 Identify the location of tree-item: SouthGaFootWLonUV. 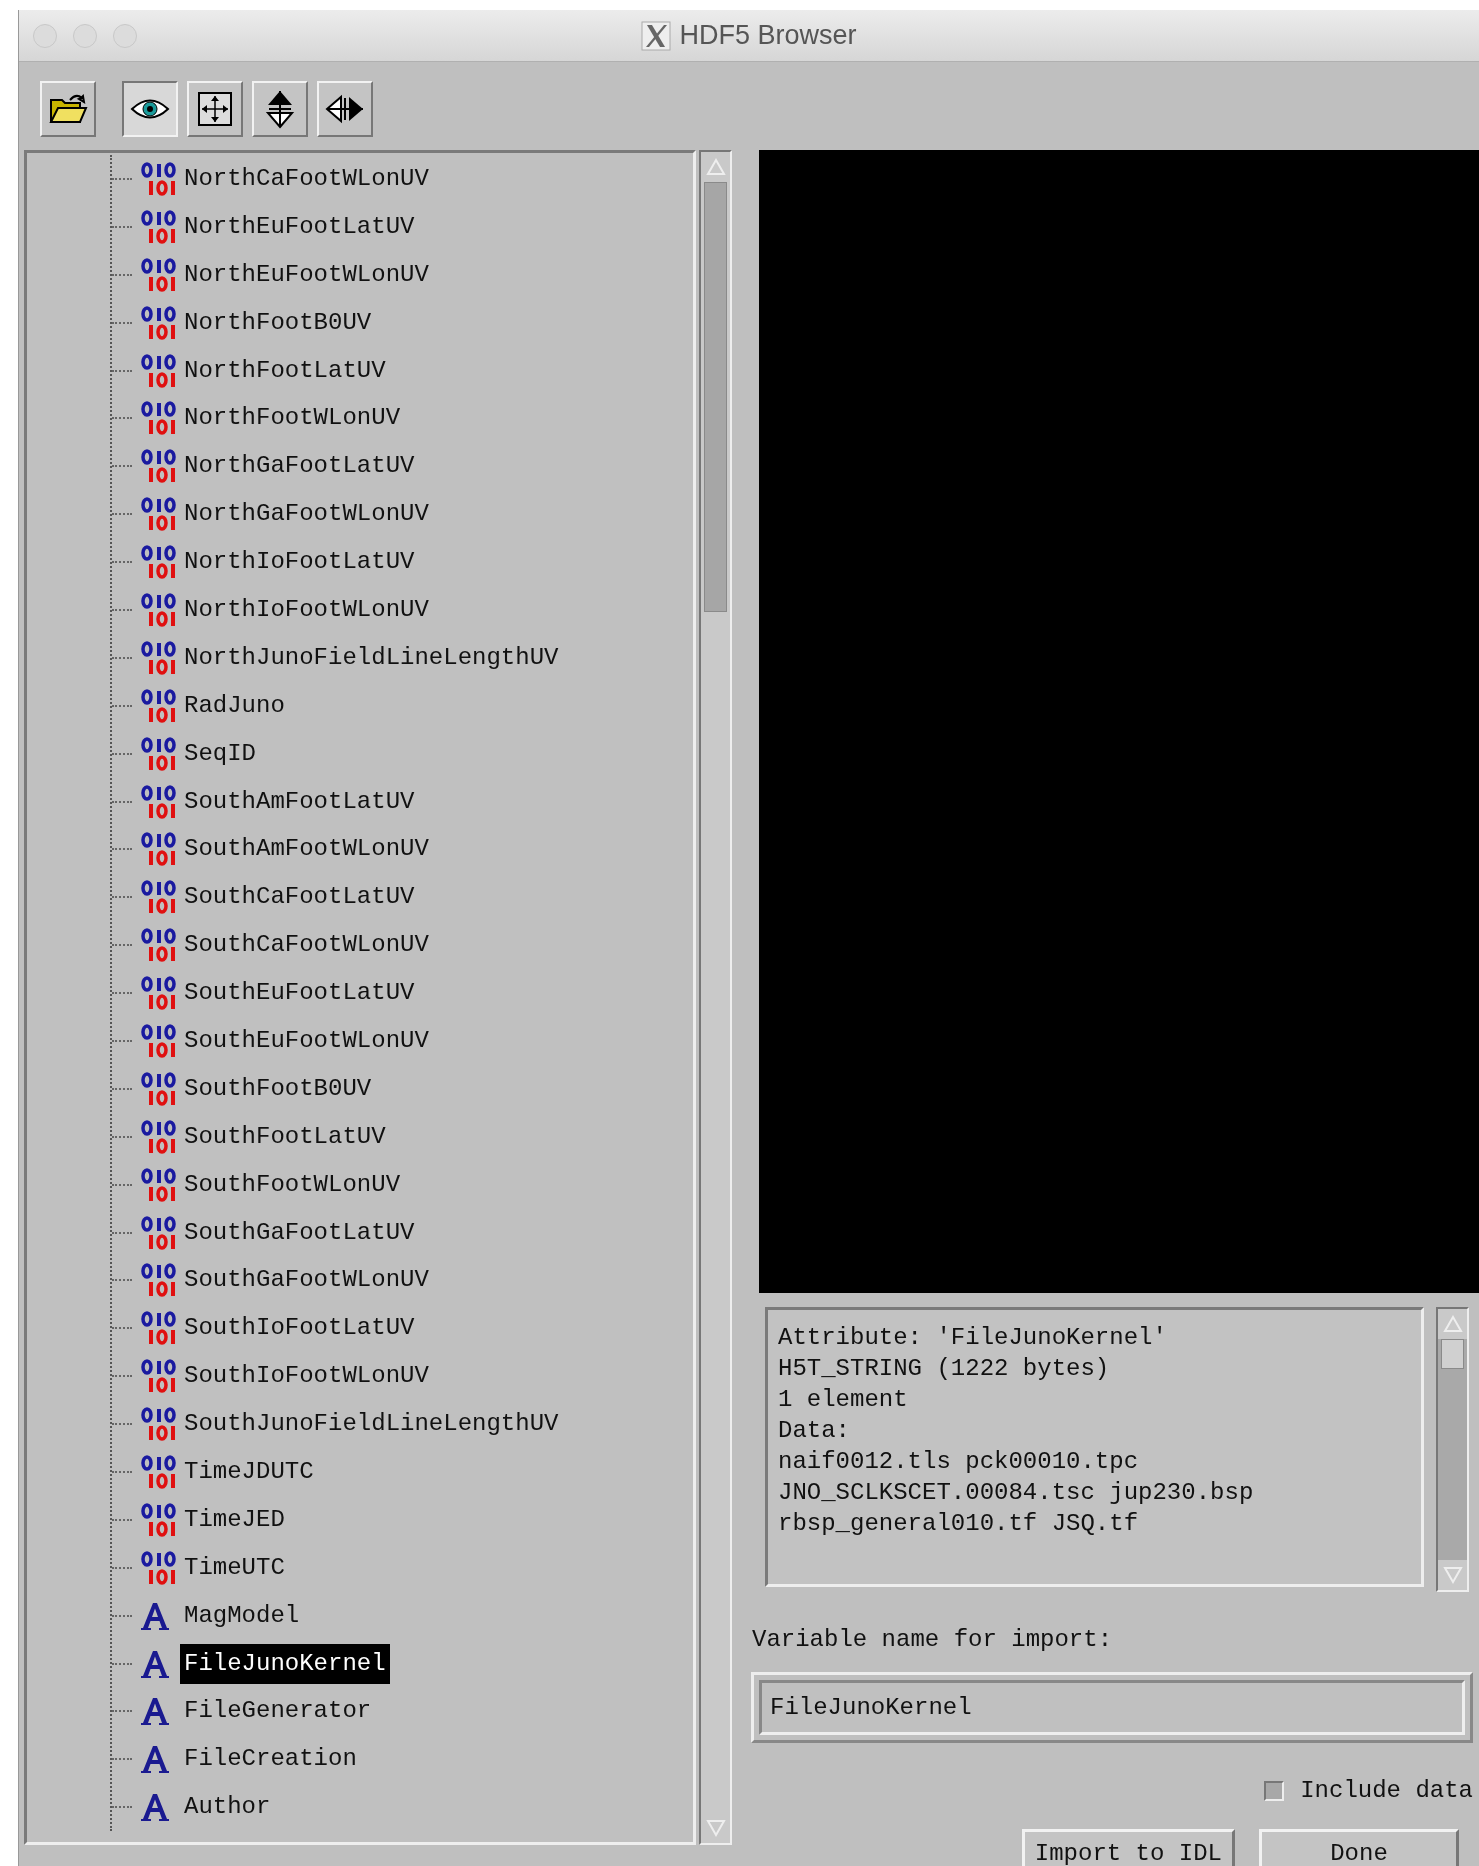
(306, 1280).